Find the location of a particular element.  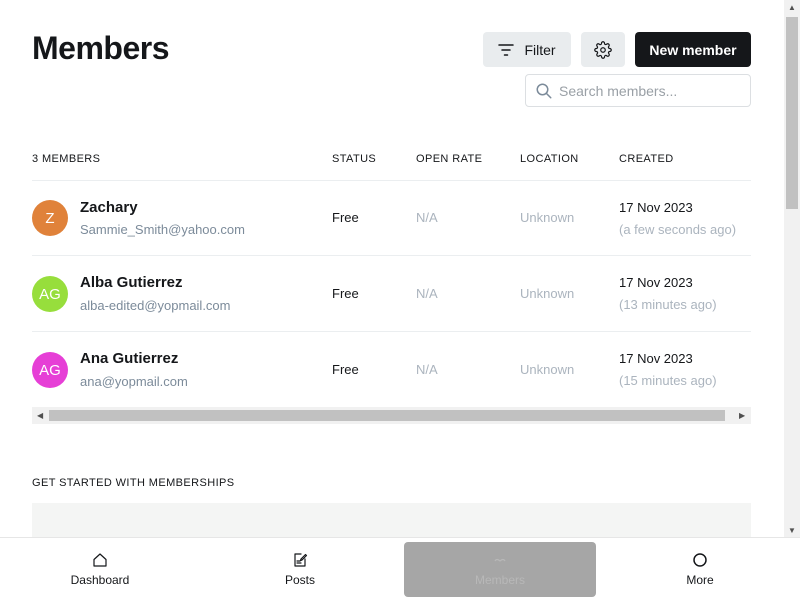

home-icon is located at coordinates (100, 560).